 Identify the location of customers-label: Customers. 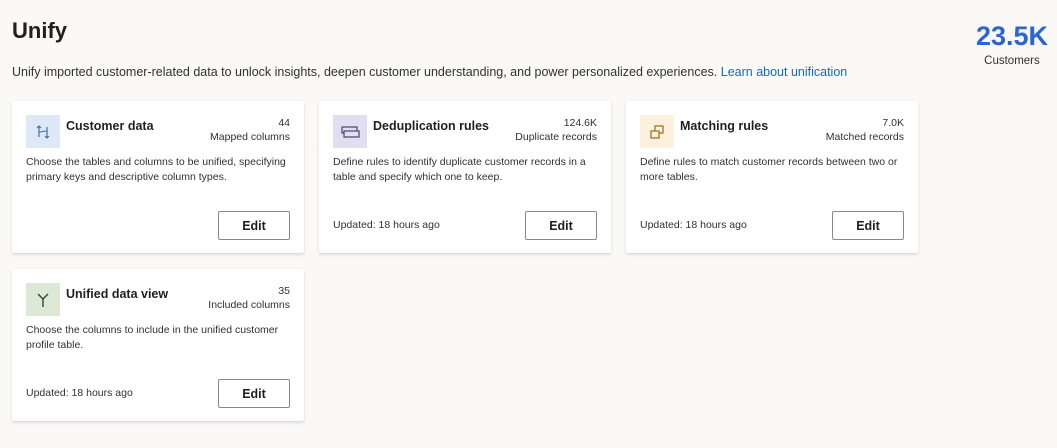
(1012, 61).